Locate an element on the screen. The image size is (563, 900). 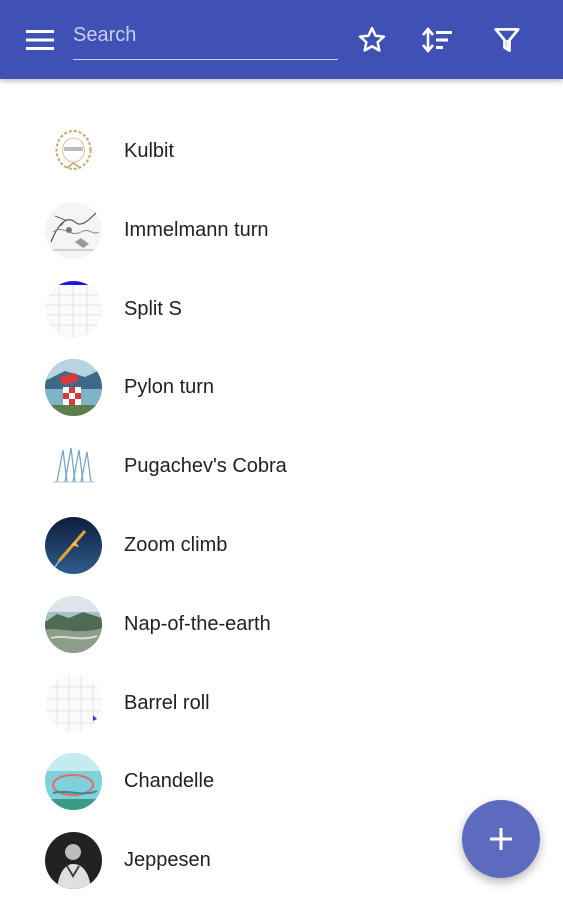
list-item: Pylon turn is located at coordinates (281, 387).